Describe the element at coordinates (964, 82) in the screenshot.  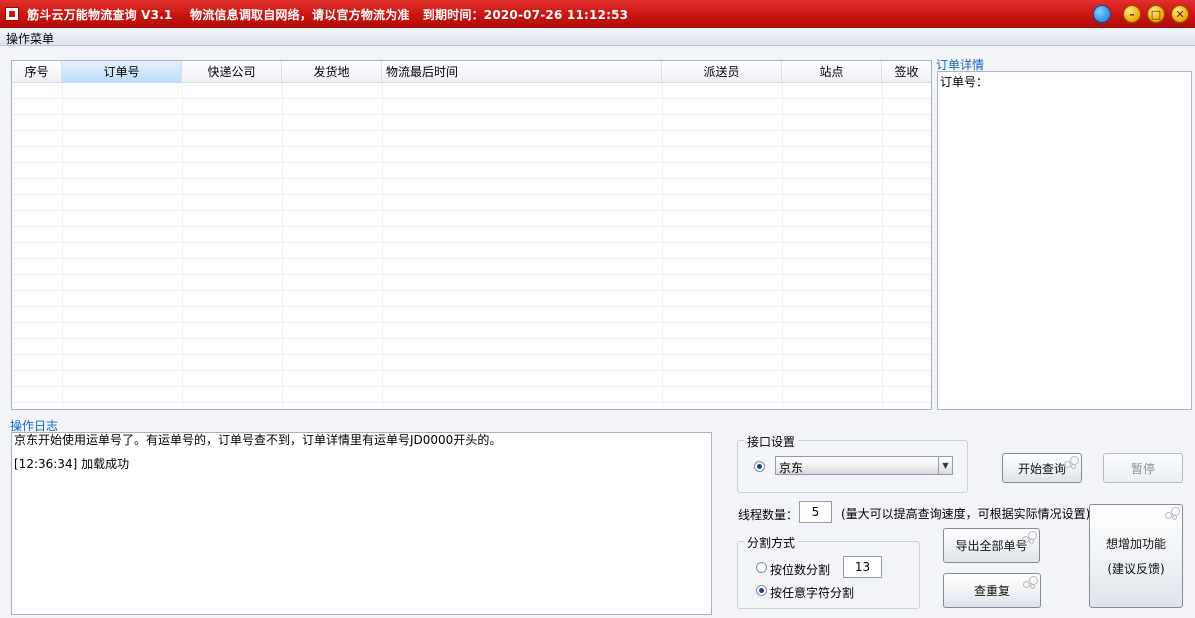
I see `order-detail-content: 订单号：` at that location.